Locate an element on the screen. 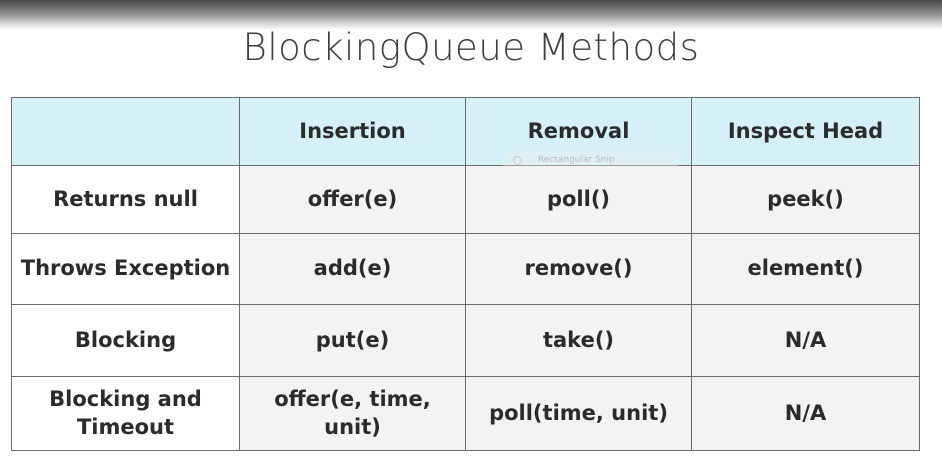  removal-cell: take() is located at coordinates (578, 340).